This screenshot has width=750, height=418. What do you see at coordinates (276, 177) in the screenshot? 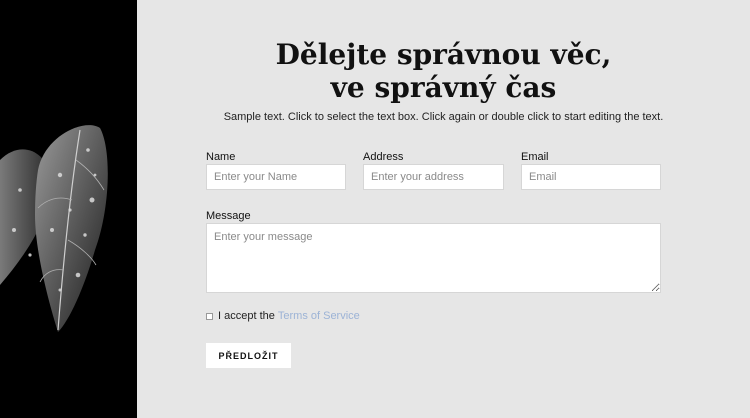
I see `name-input` at bounding box center [276, 177].